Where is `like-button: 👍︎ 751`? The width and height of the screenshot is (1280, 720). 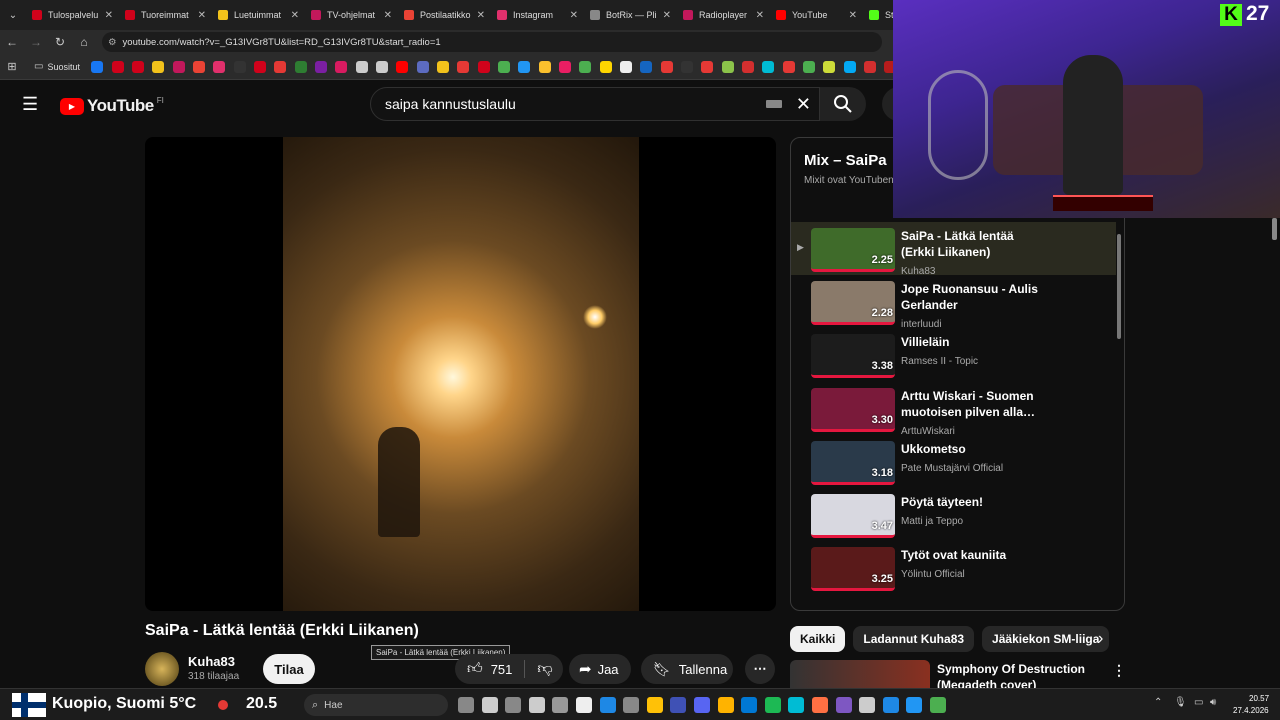
like-button: 👍︎ 751 is located at coordinates (483, 669).